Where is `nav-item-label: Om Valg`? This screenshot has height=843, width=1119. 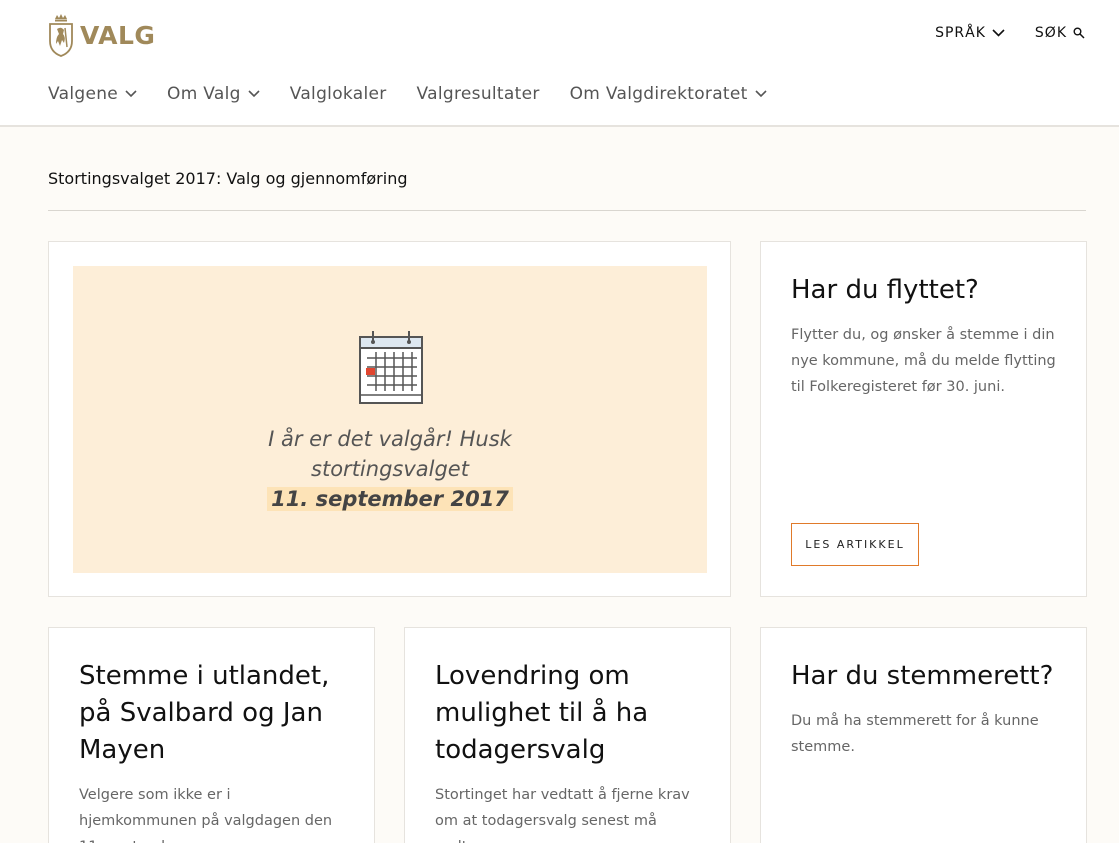
nav-item-label: Om Valg is located at coordinates (204, 94).